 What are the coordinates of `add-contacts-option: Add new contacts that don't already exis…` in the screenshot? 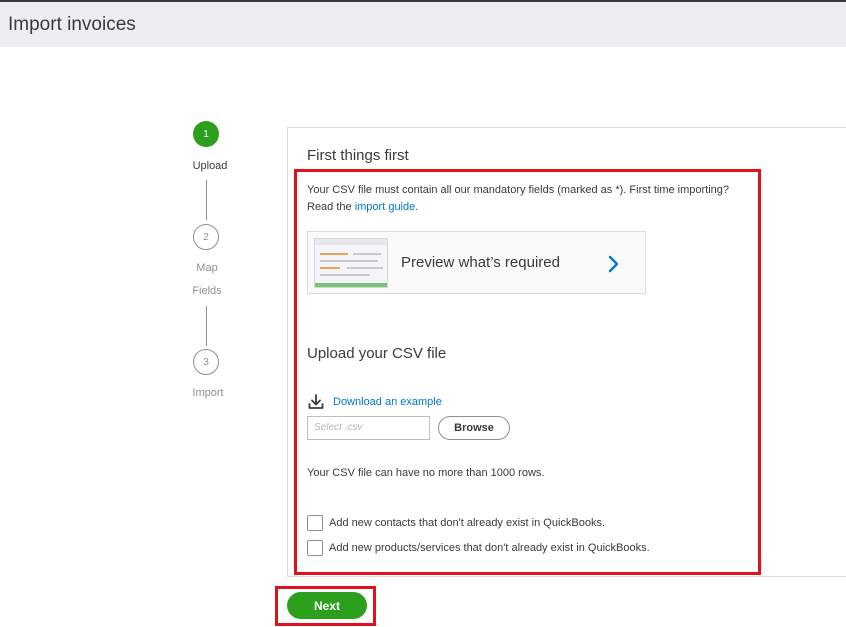 It's located at (456, 523).